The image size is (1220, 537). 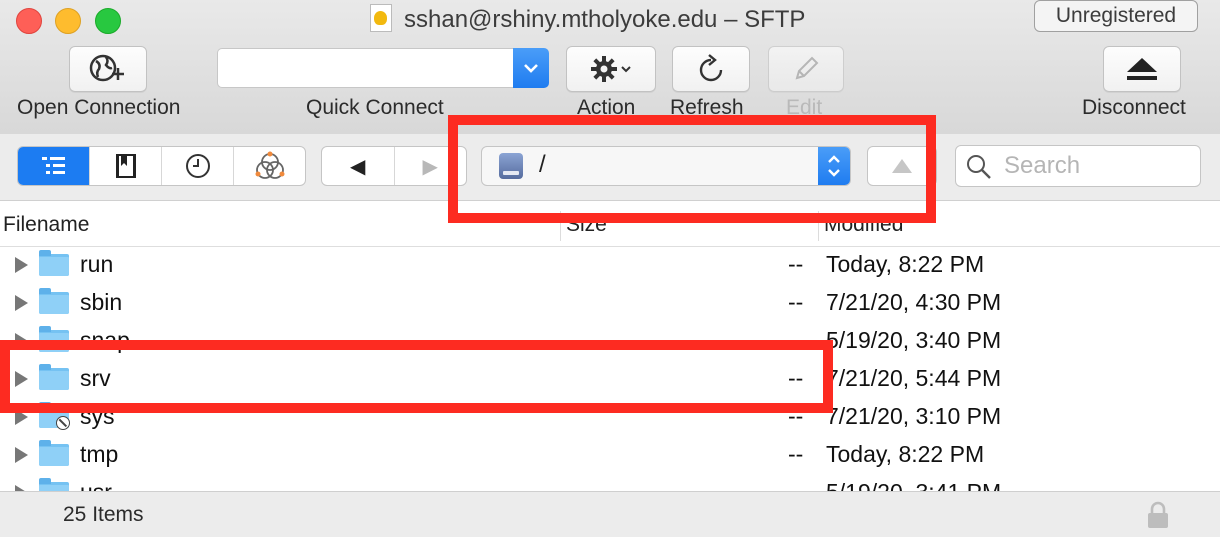 What do you see at coordinates (707, 107) in the screenshot?
I see `refresh-label: Refresh` at bounding box center [707, 107].